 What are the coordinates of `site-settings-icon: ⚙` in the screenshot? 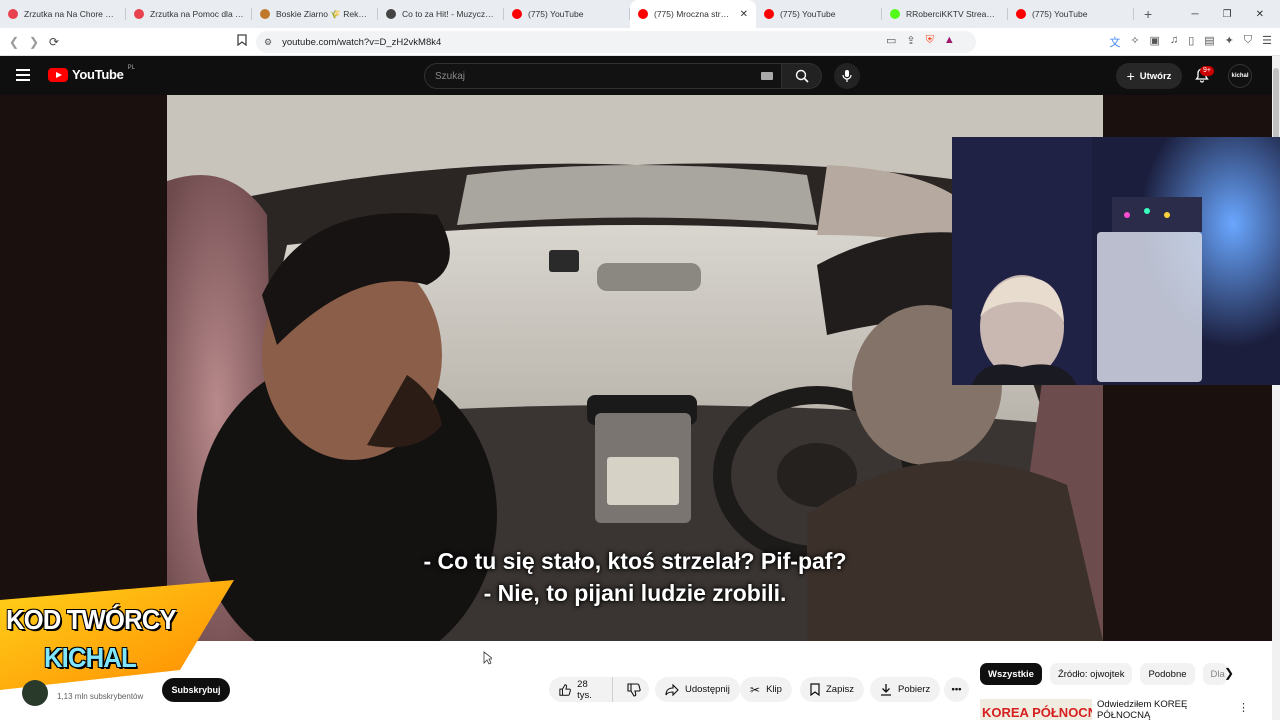 It's located at (268, 42).